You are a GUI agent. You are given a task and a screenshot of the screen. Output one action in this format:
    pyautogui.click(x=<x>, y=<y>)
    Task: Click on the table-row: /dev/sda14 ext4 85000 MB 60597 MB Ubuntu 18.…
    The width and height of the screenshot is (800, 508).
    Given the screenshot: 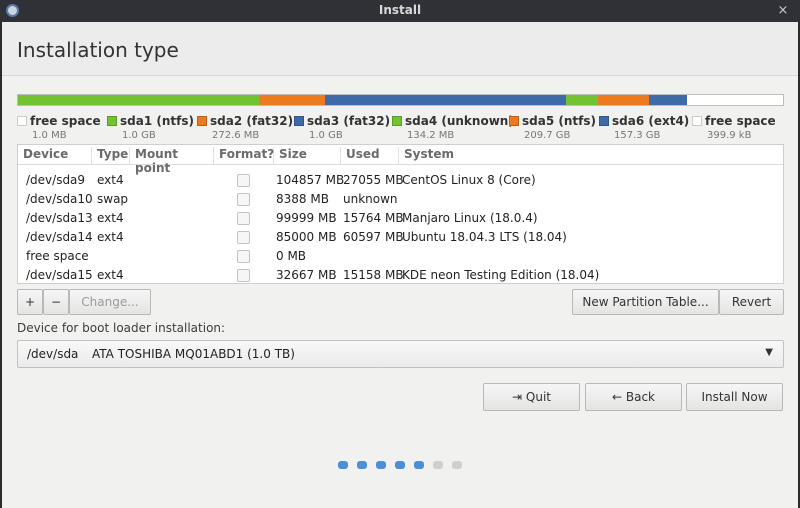 What is the action you would take?
    pyautogui.click(x=400, y=237)
    